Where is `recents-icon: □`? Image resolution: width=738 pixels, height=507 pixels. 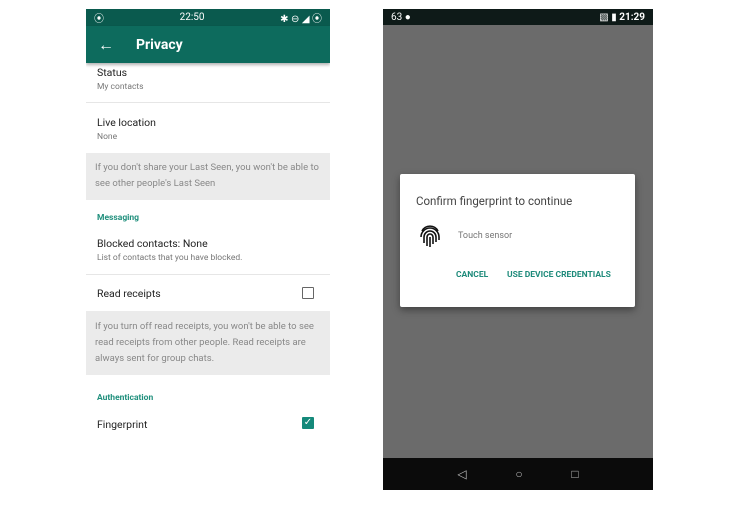 recents-icon: □ is located at coordinates (574, 474).